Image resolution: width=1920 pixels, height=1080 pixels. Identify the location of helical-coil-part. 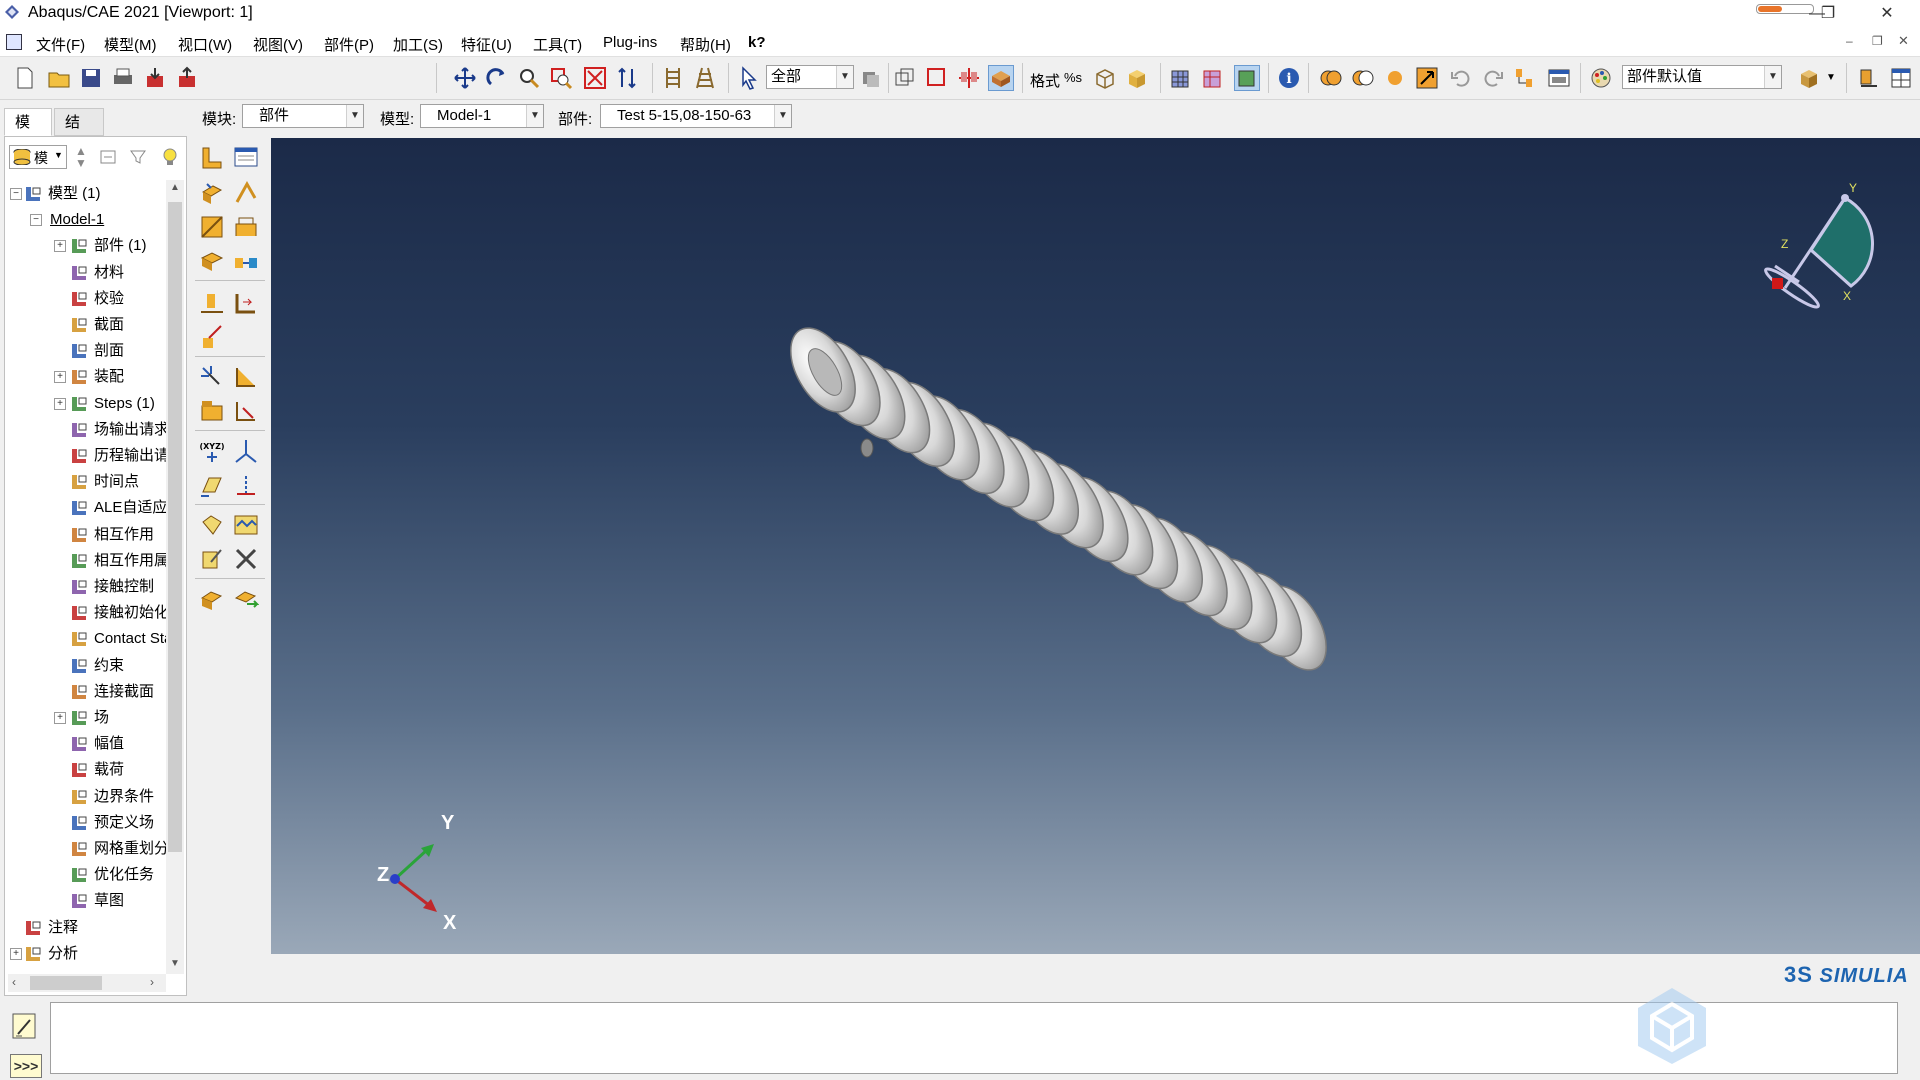
(1058, 499).